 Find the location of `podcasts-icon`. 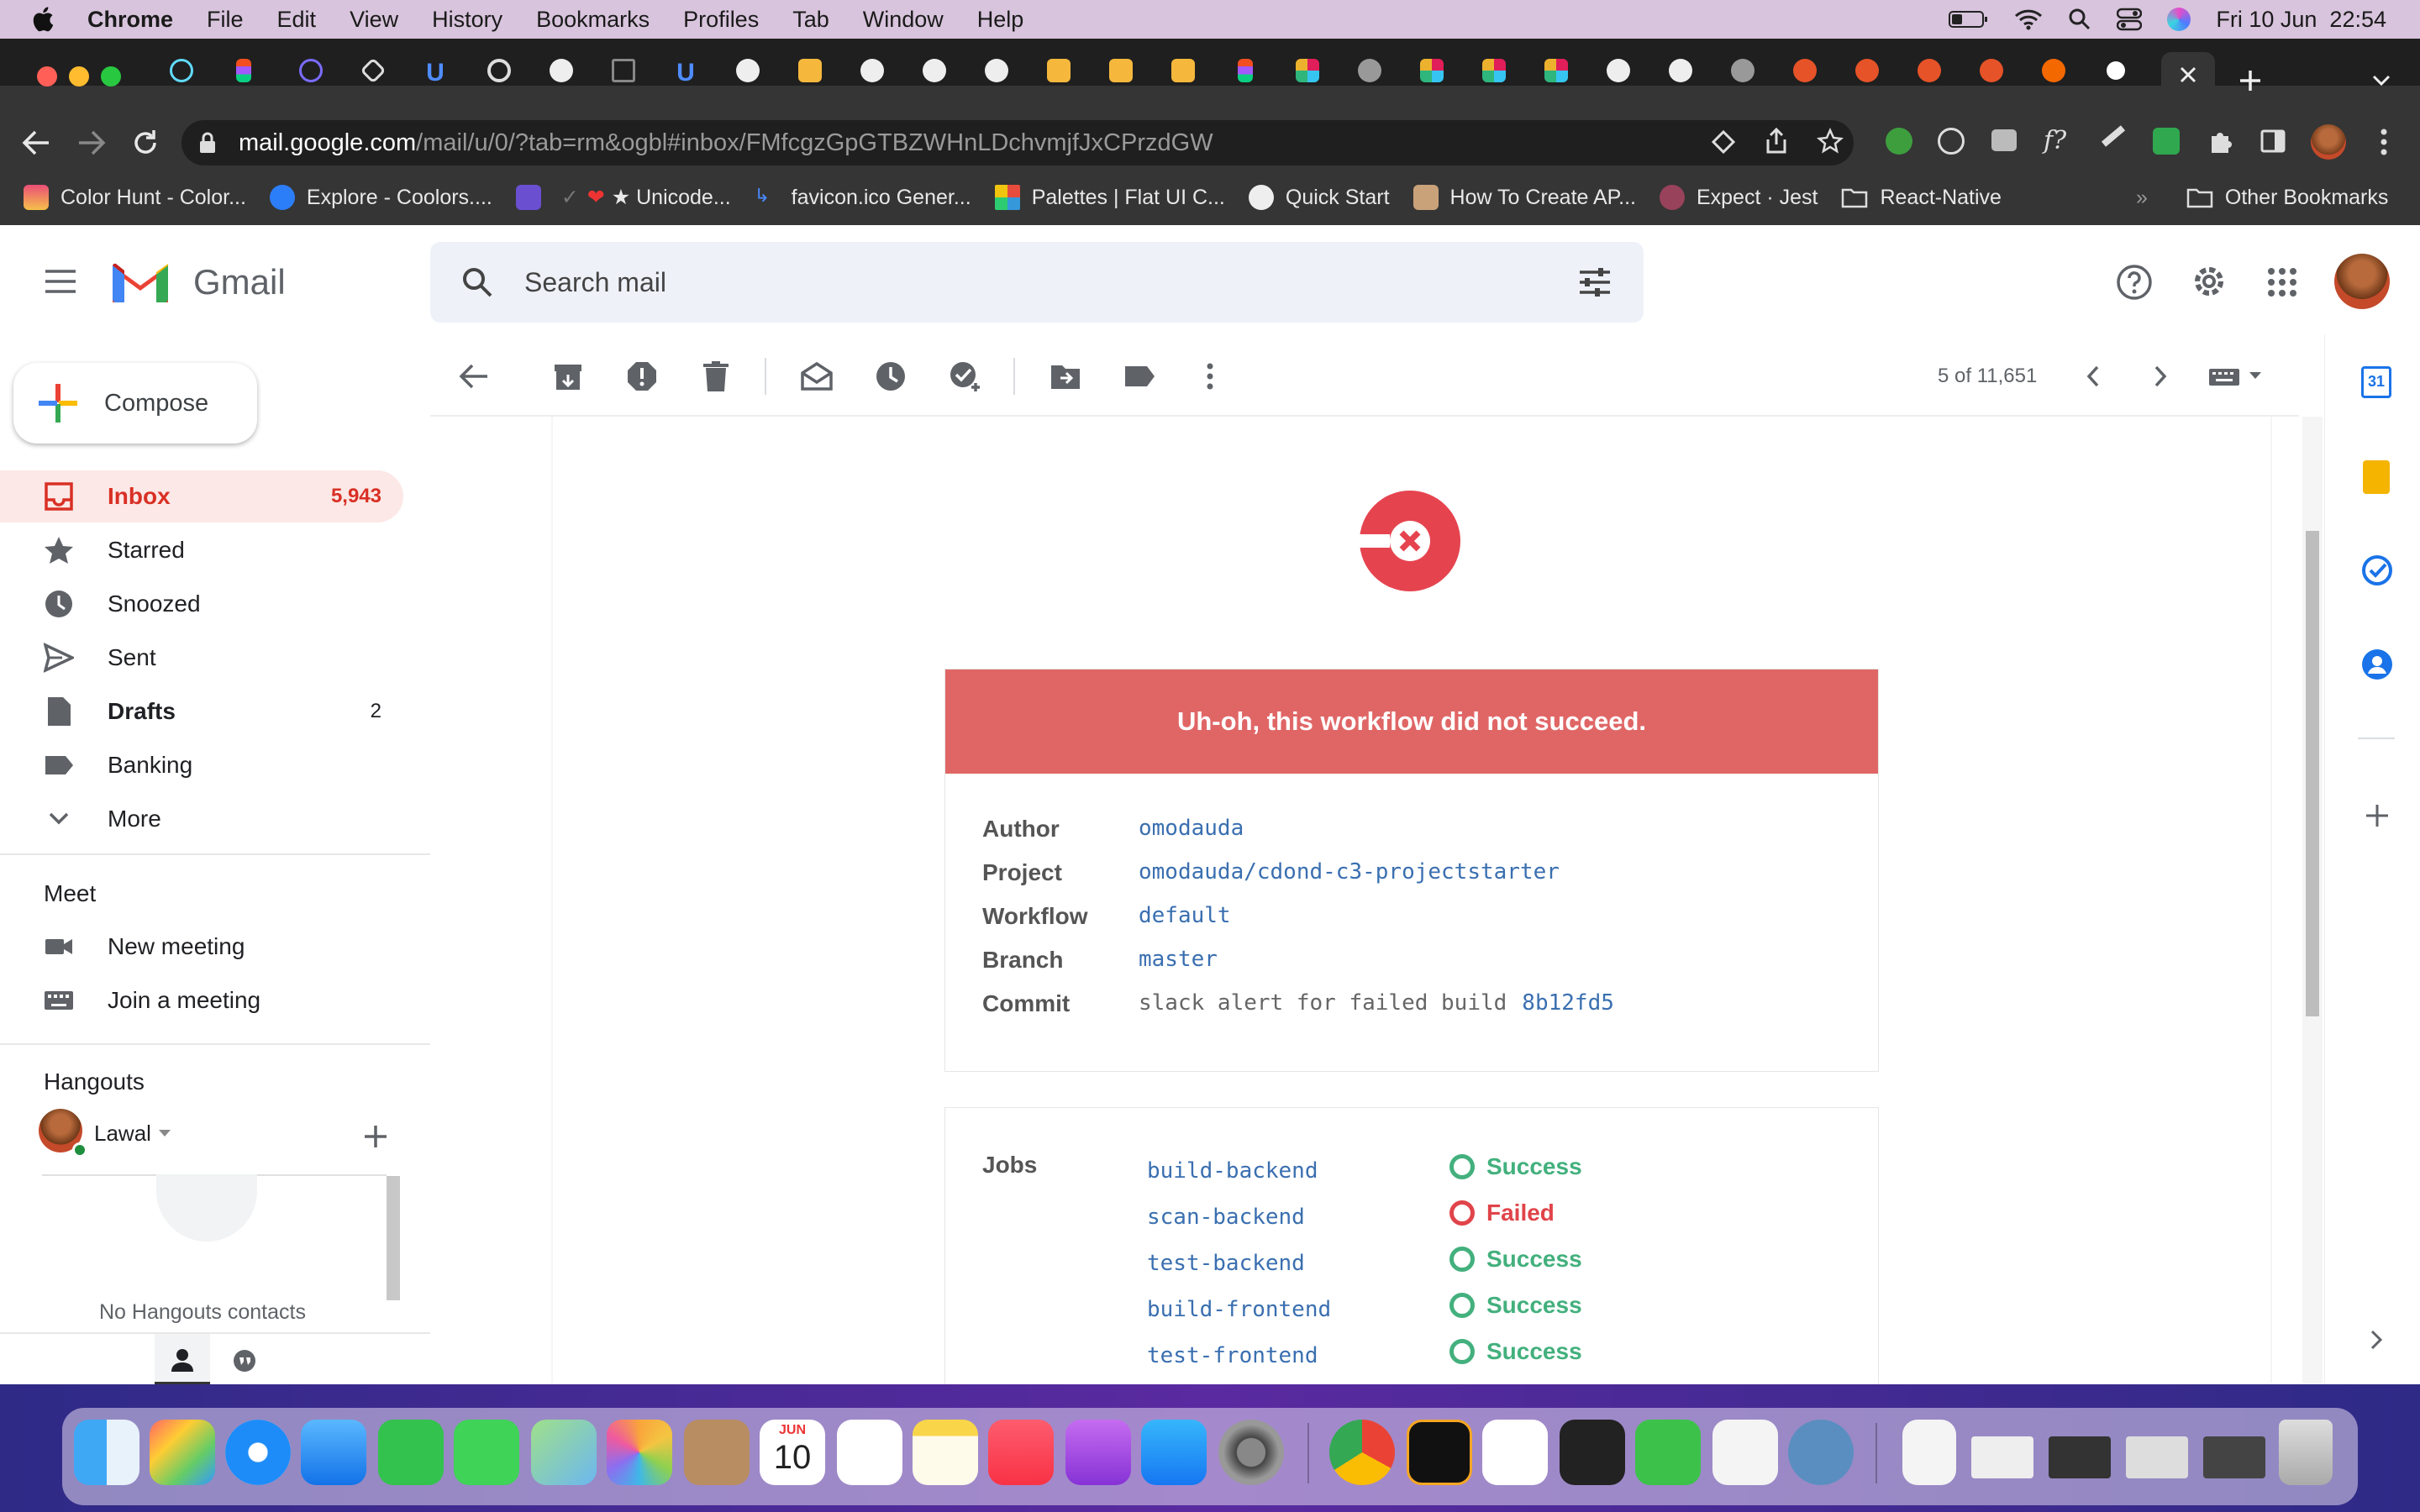

podcasts-icon is located at coordinates (1098, 1452).